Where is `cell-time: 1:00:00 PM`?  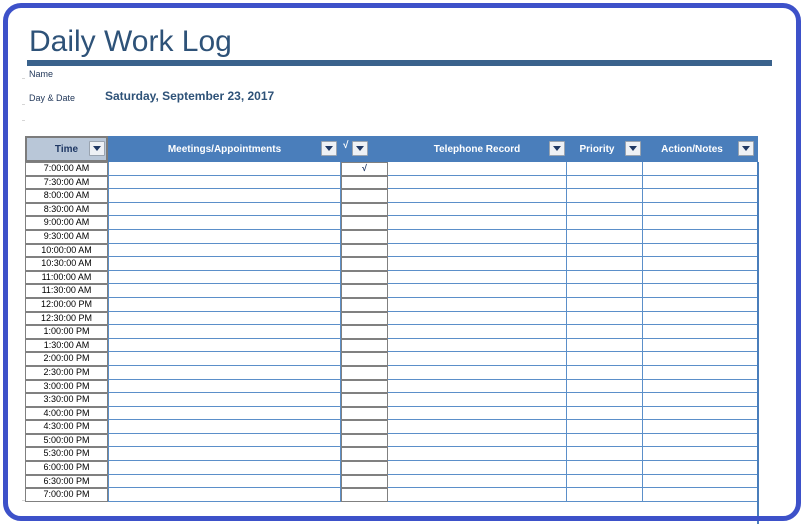 cell-time: 1:00:00 PM is located at coordinates (66, 332).